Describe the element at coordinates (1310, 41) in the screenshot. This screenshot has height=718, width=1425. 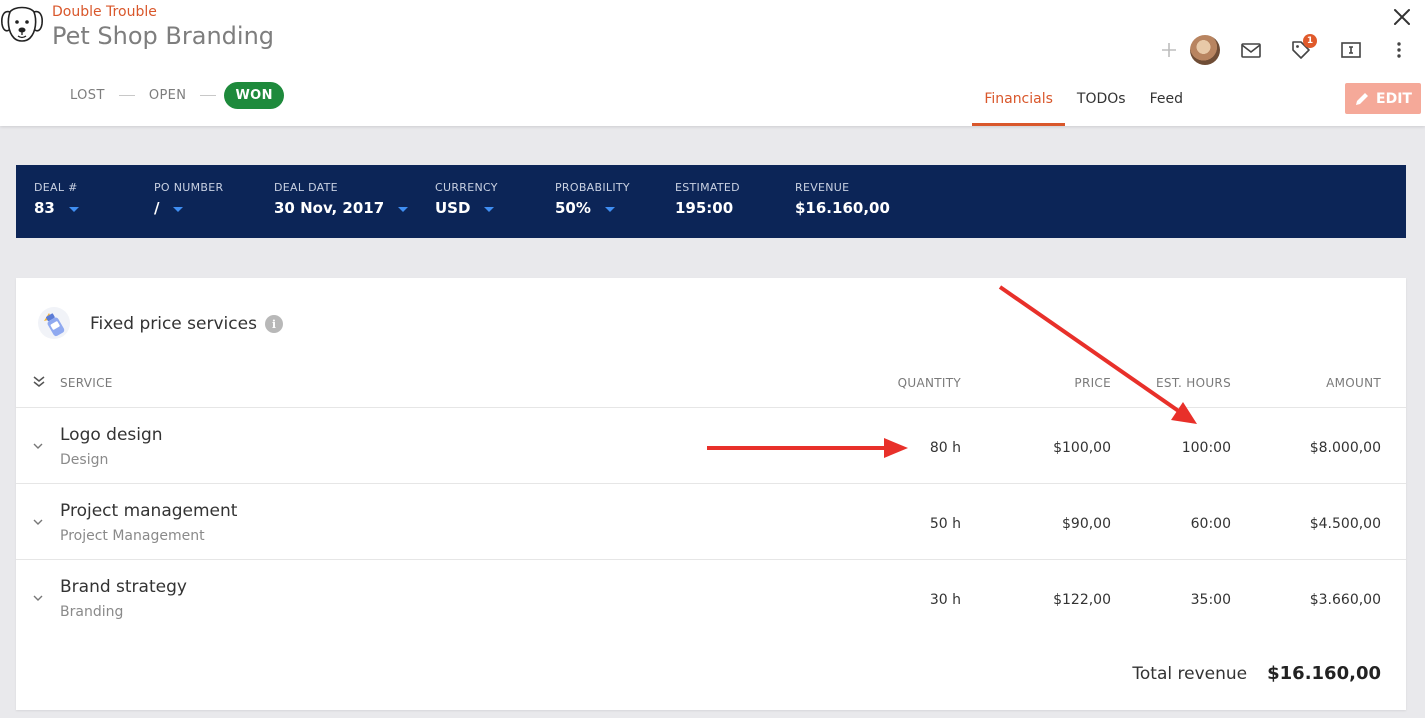
I see `notification-badge: 1` at that location.